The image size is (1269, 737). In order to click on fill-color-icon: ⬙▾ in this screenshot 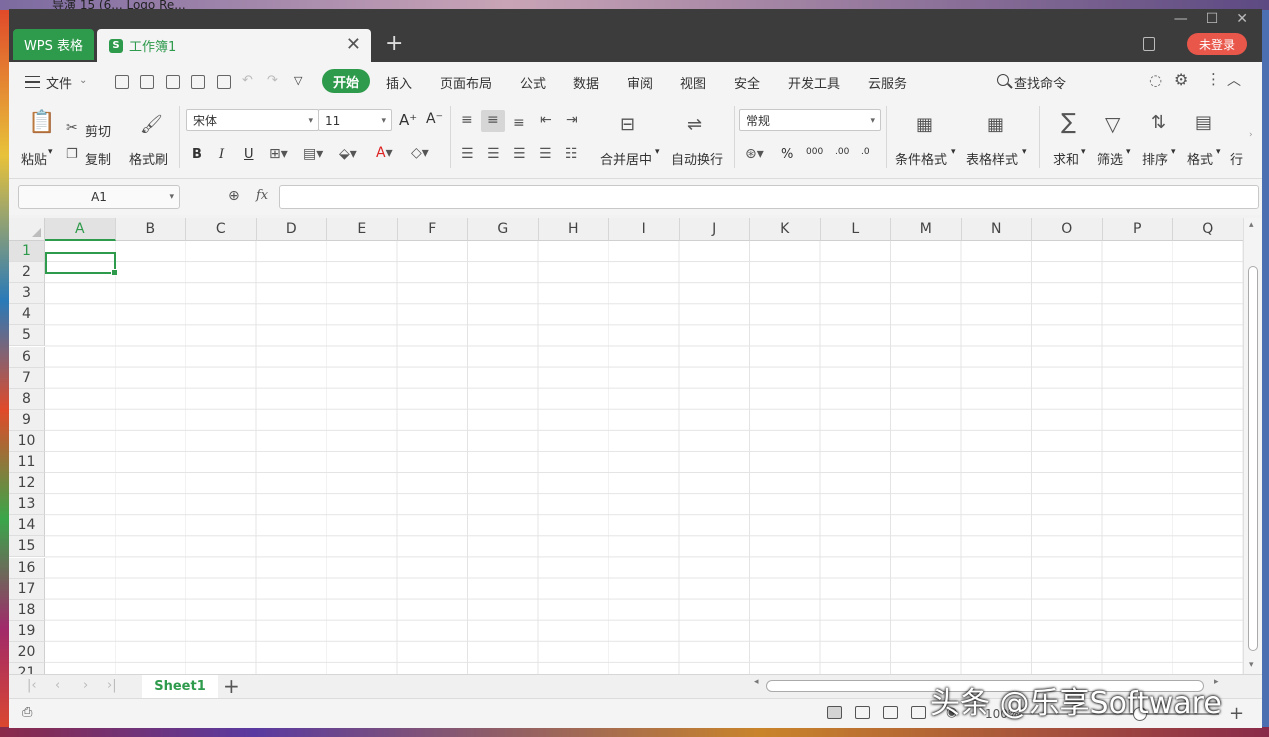, I will do `click(348, 154)`.